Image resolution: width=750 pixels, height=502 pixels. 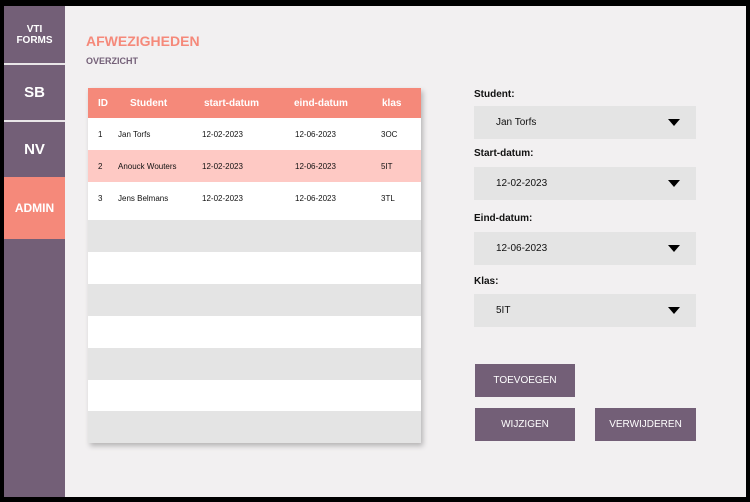 I want to click on cell-student: Jan Torfs, so click(x=134, y=134).